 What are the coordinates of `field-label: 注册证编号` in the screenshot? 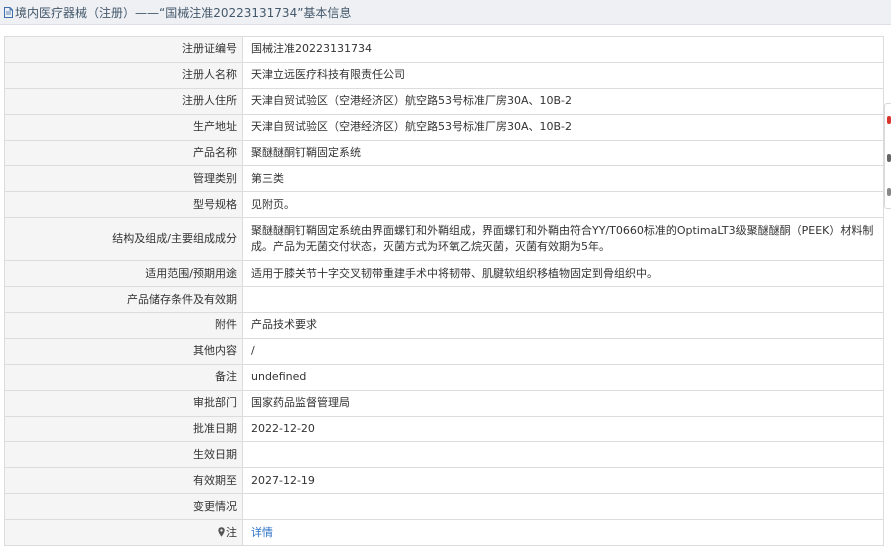 It's located at (123, 49).